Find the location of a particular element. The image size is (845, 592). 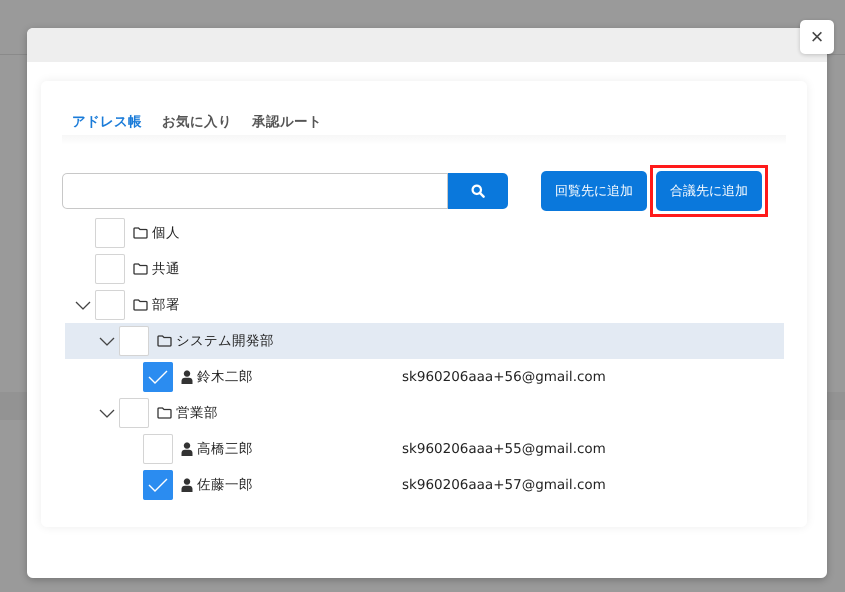

tree-item-label: 共通 is located at coordinates (166, 269).